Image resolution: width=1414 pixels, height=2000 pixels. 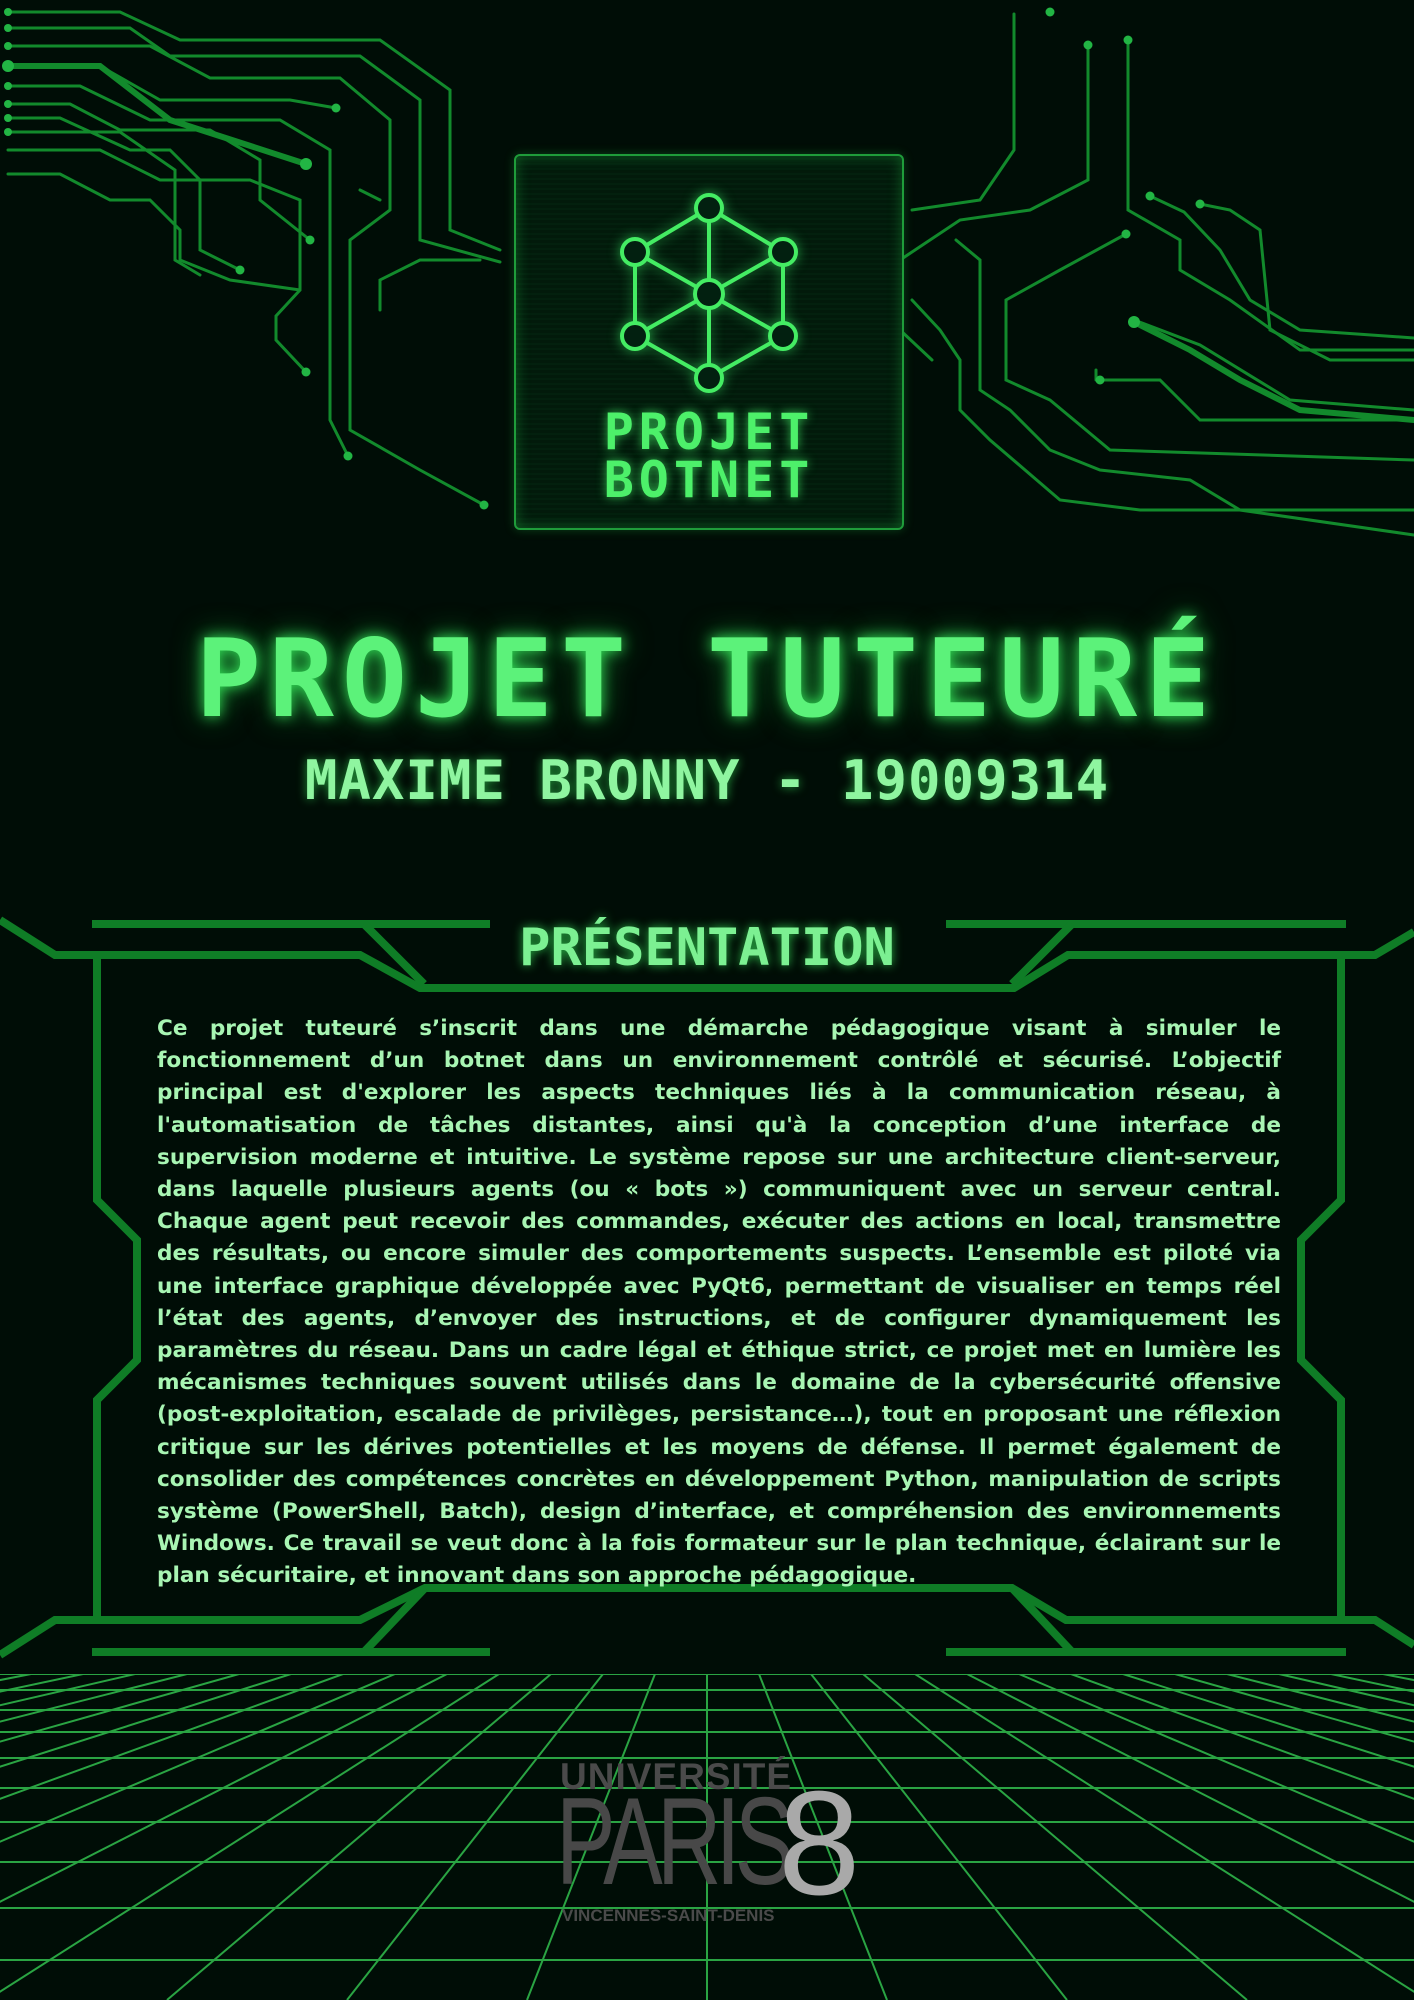 What do you see at coordinates (707, 948) in the screenshot?
I see `section-heading: PRÉSENTATION` at bounding box center [707, 948].